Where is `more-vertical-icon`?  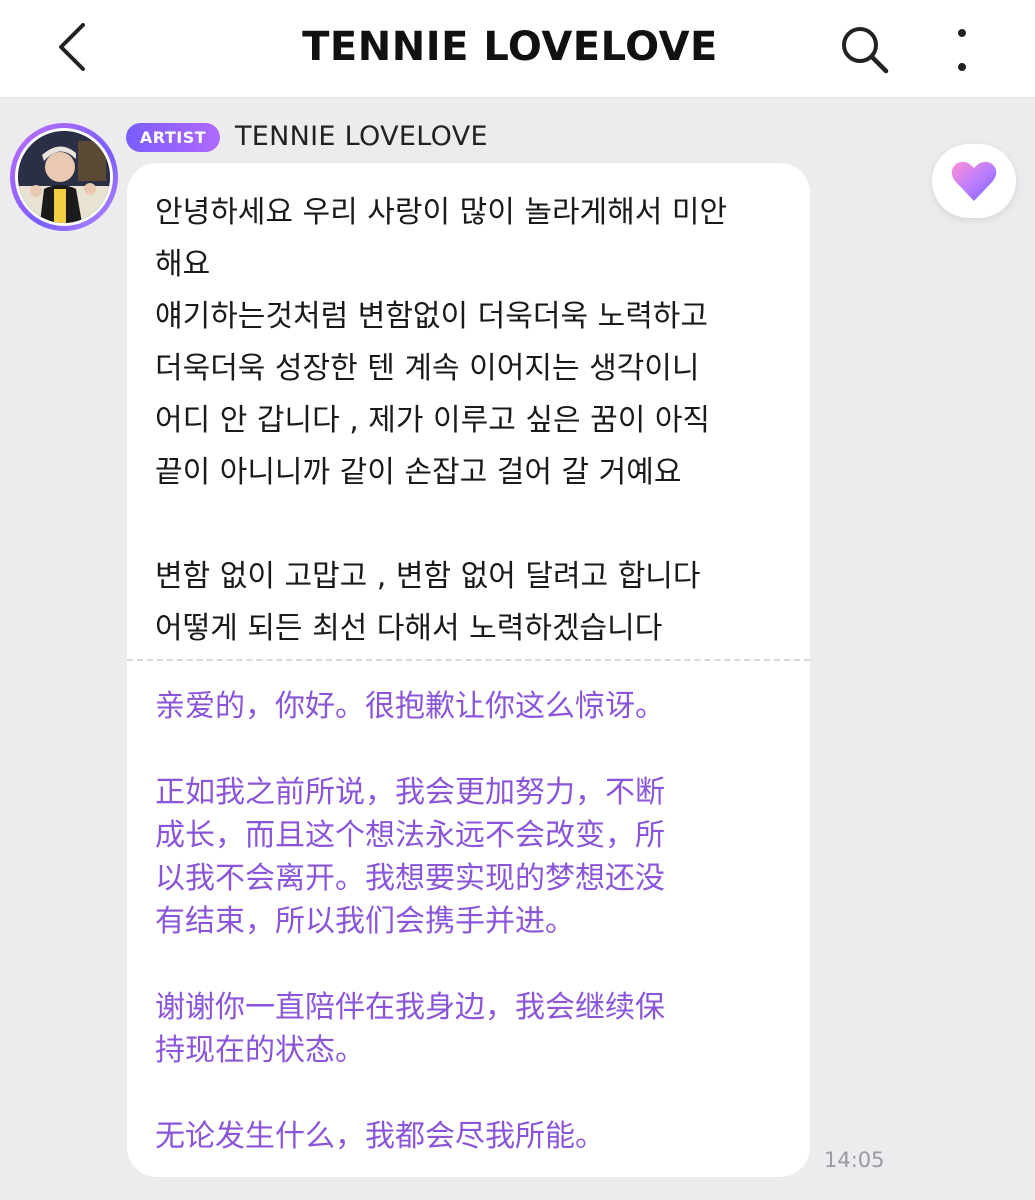
more-vertical-icon is located at coordinates (962, 50).